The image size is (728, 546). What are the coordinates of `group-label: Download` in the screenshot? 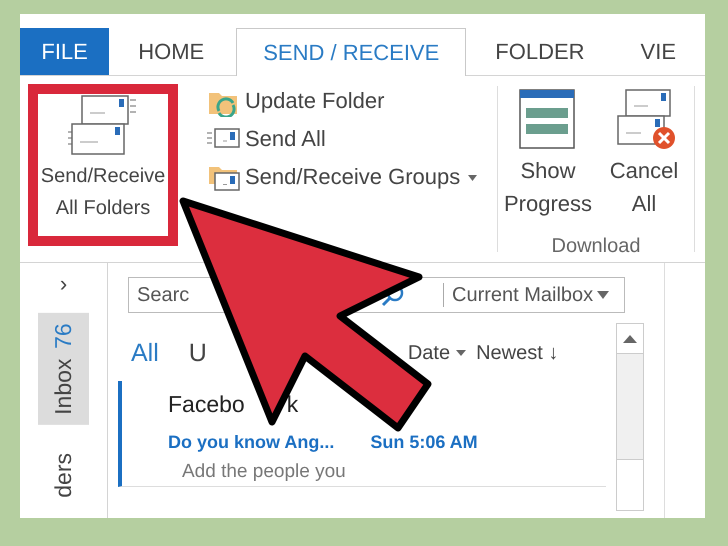 It's located at (596, 247).